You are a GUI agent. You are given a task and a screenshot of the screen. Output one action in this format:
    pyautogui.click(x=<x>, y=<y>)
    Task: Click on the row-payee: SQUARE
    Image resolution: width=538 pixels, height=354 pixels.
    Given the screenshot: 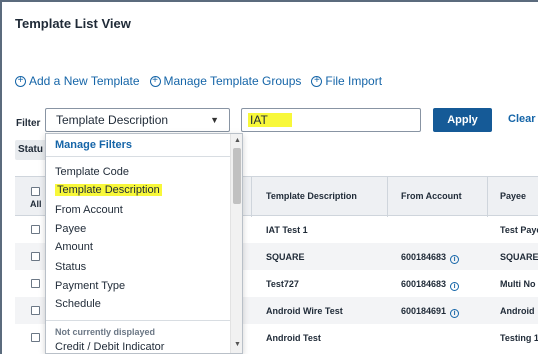 What is the action you would take?
    pyautogui.click(x=519, y=257)
    